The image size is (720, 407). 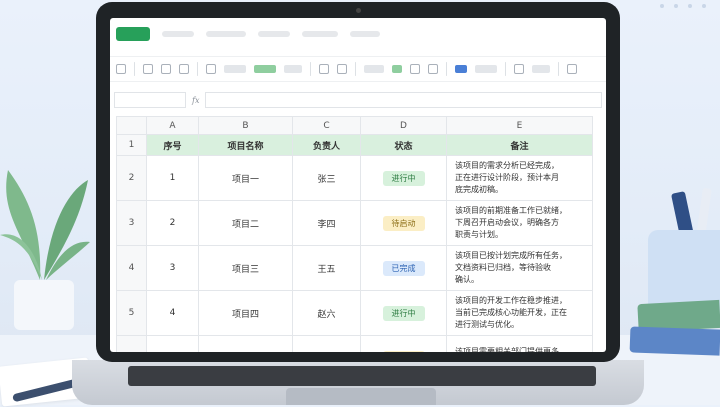 I want to click on grid-icon, so click(x=572, y=69).